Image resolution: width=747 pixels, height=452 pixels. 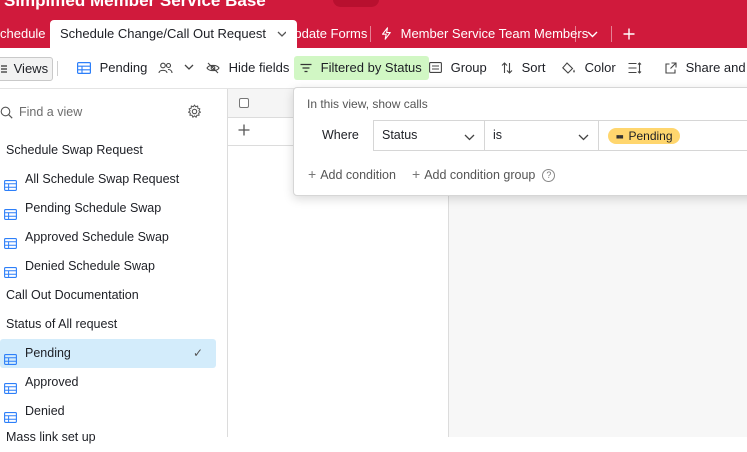 I want to click on color-button: Color, so click(x=589, y=68).